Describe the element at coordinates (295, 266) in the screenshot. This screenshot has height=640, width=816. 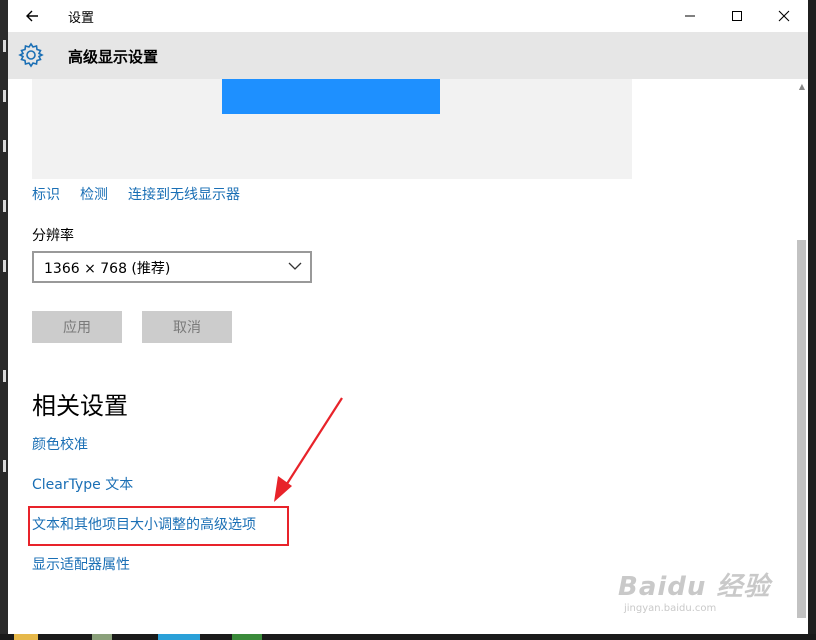
I see `chevron-down-icon` at that location.